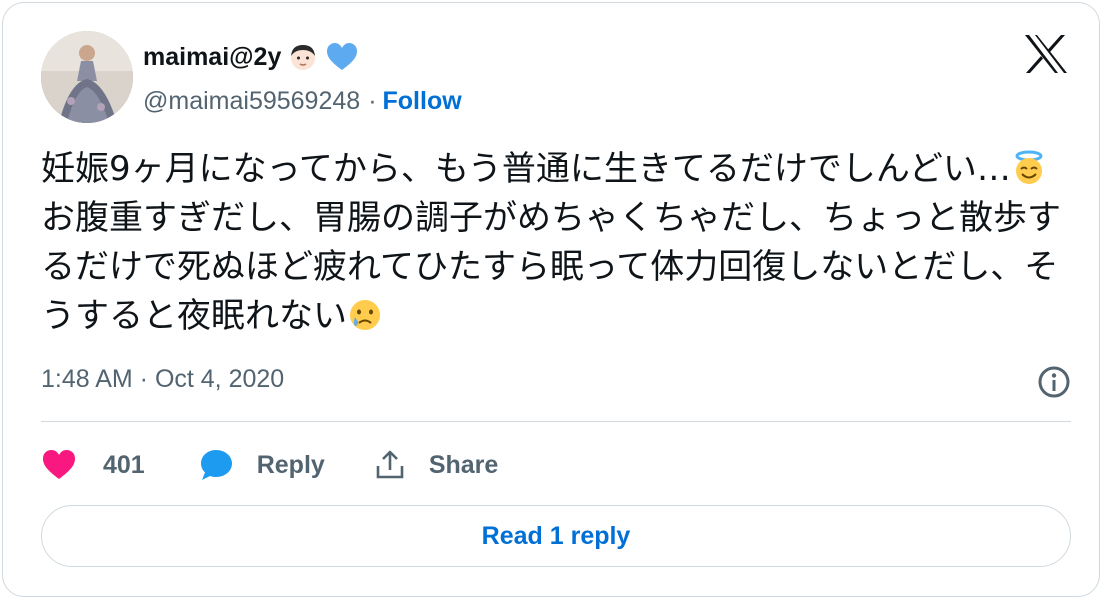 The height and width of the screenshot is (601, 1104). Describe the element at coordinates (463, 464) in the screenshot. I see `share-label: Share` at that location.